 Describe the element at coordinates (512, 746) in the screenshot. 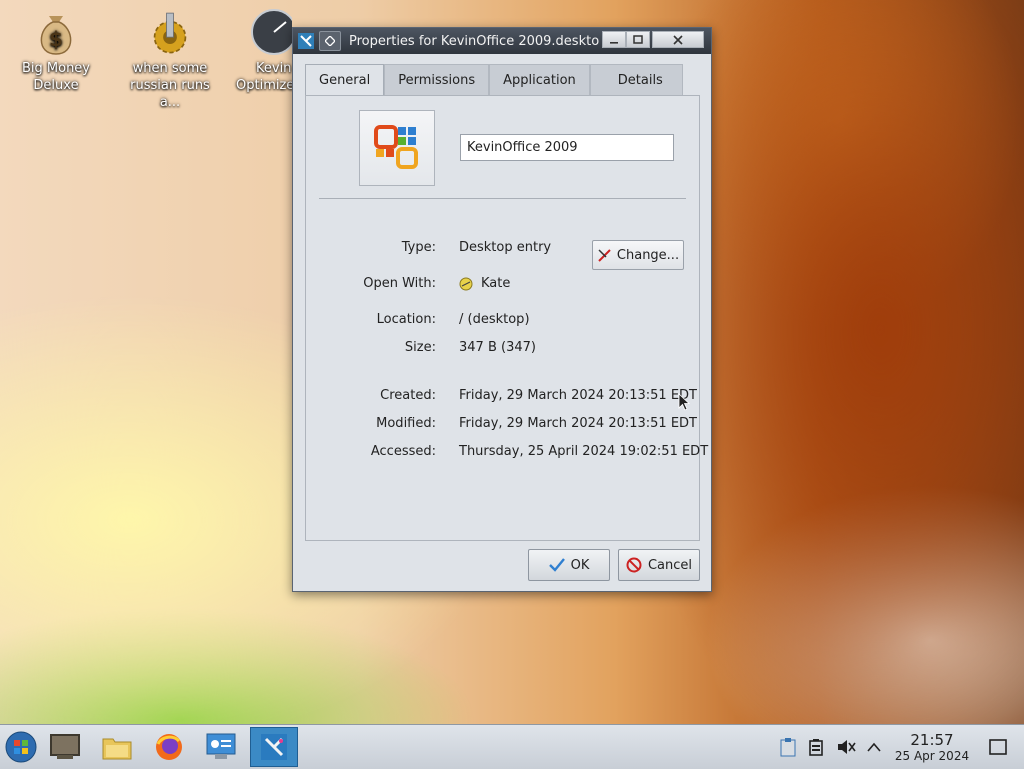

I see `taskbar: 21:57 25 Apr 2024` at that location.